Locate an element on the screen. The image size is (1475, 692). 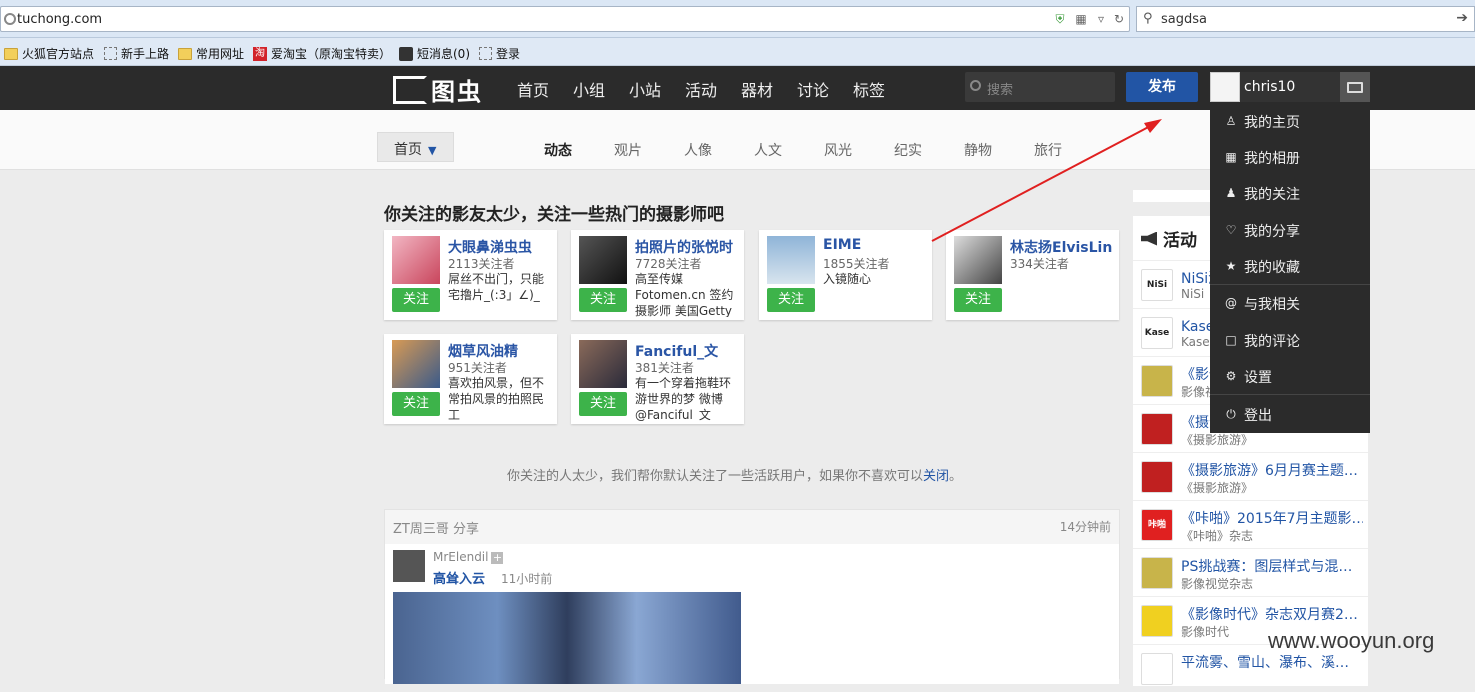
nav-events: 活动 is located at coordinates (701, 89).